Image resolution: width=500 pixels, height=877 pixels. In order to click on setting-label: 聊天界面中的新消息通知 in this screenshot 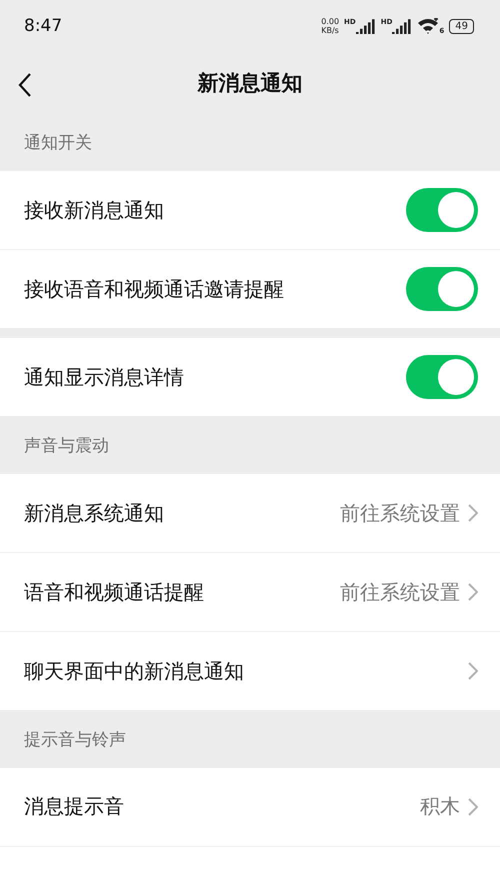, I will do `click(134, 671)`.